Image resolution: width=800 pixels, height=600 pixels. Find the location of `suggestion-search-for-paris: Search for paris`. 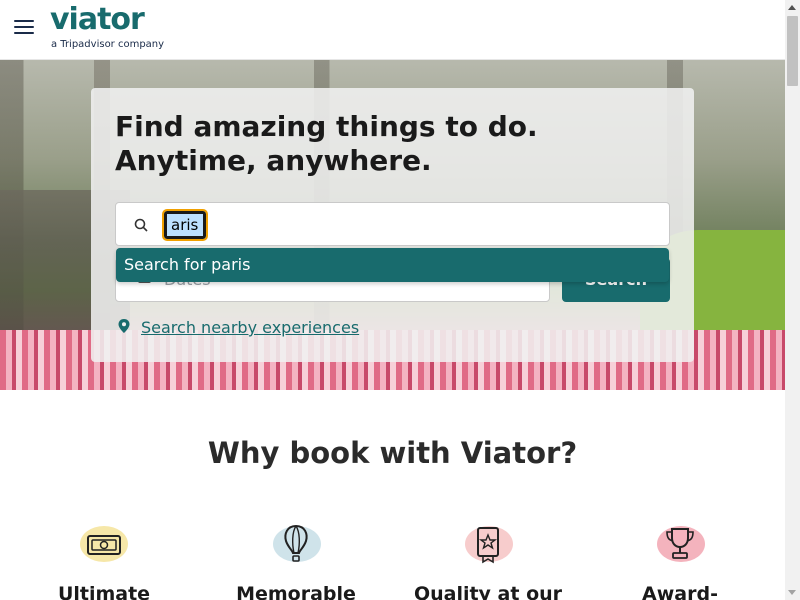

suggestion-search-for-paris: Search for paris is located at coordinates (187, 264).